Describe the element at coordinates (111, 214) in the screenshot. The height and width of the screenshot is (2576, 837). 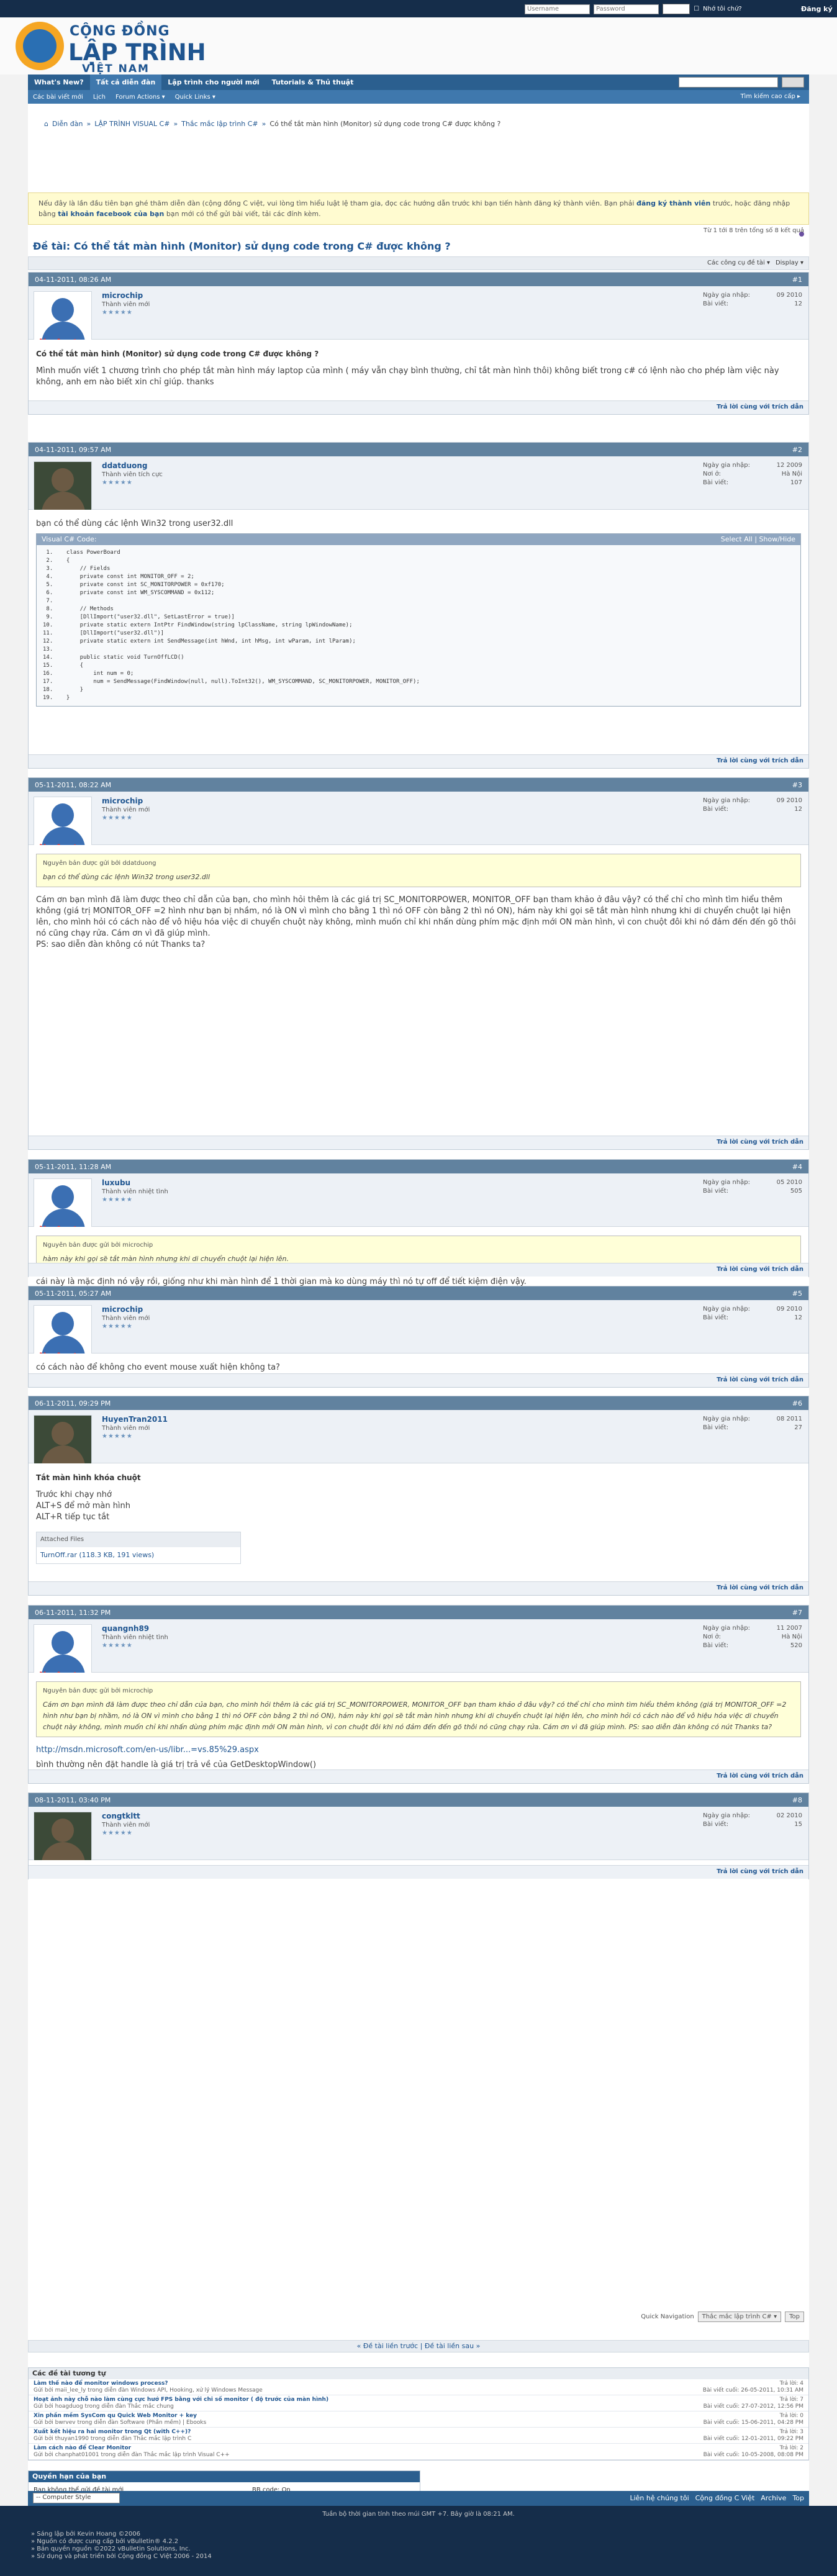
I see `facebook-login-link: tài khoản facebook của bạn` at that location.